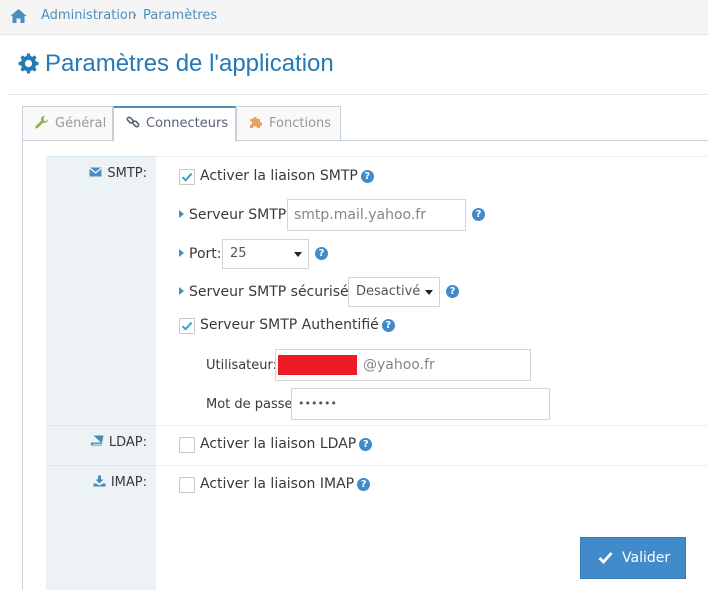  What do you see at coordinates (180, 16) in the screenshot?
I see `breadcrumb-parametres: Paramètres` at bounding box center [180, 16].